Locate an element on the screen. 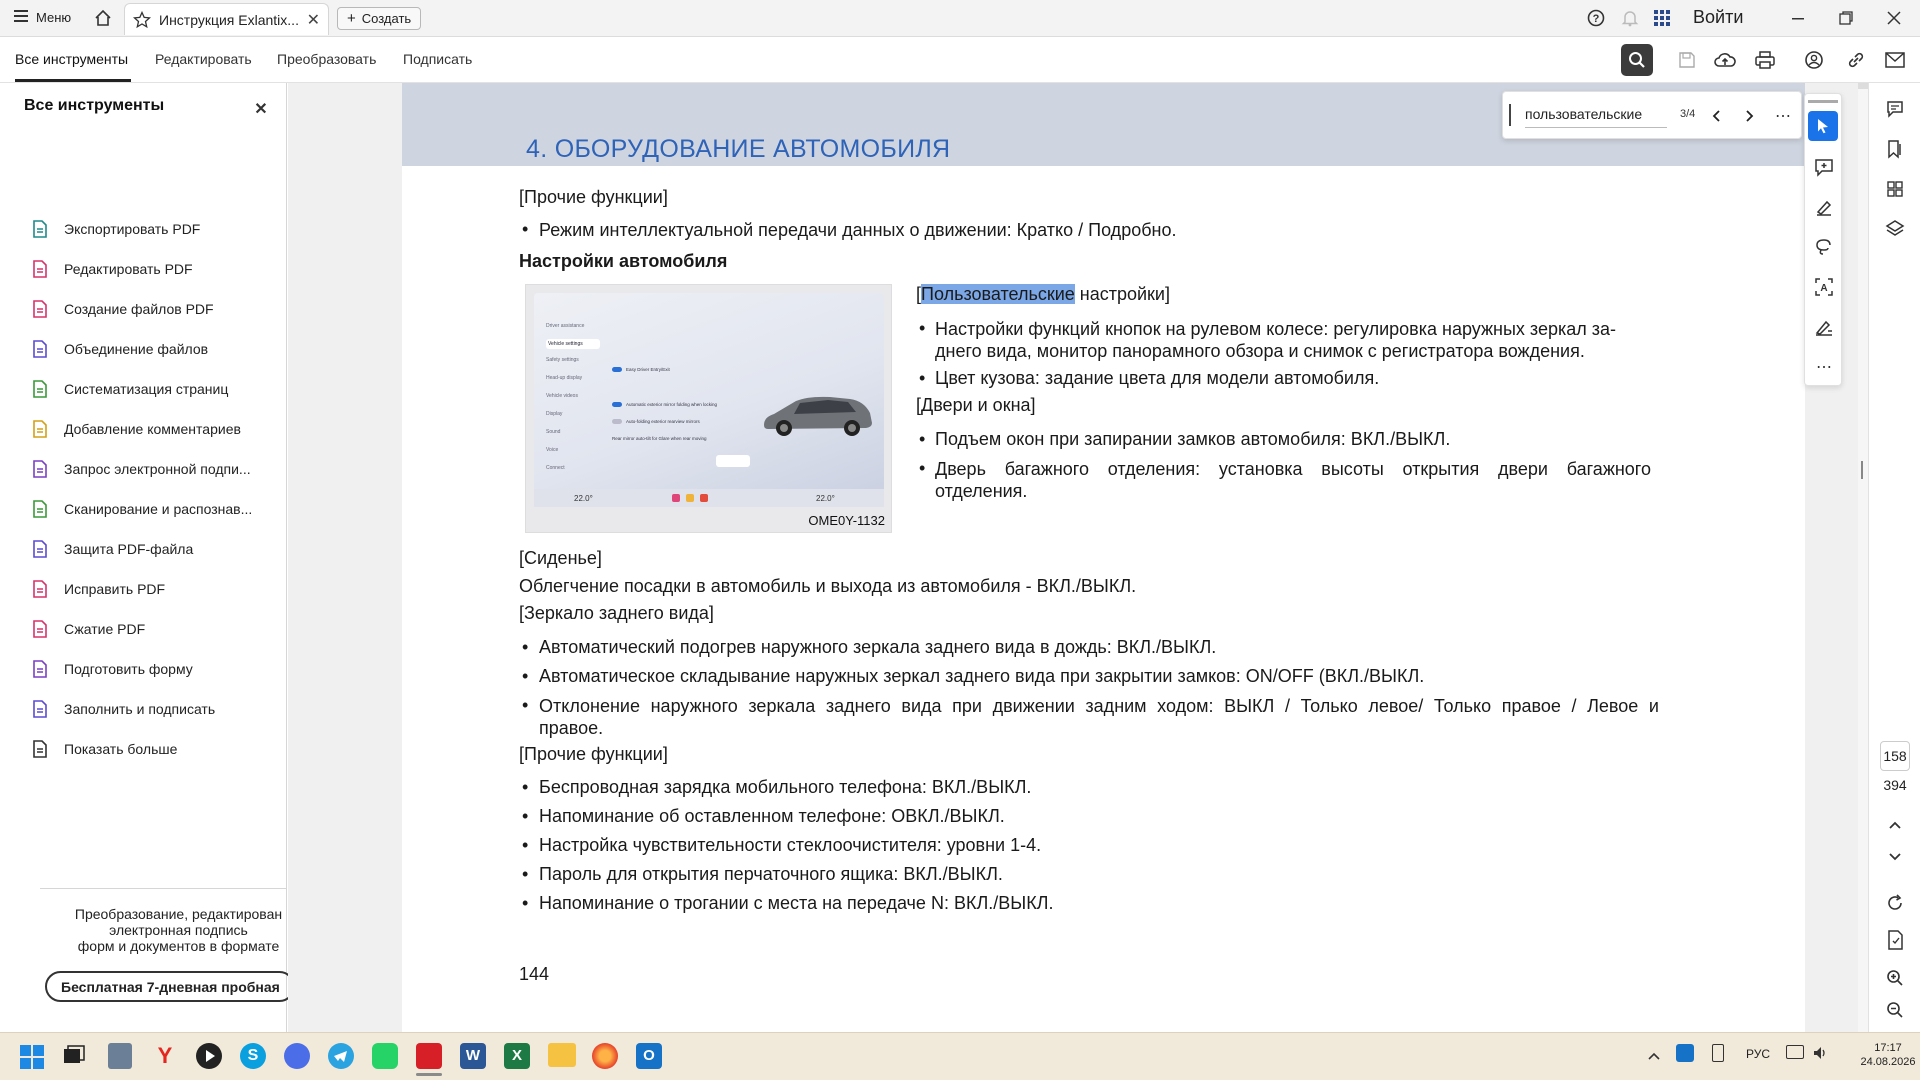 This screenshot has height=1080, width=1920. outlook-icon: O is located at coordinates (649, 1056).